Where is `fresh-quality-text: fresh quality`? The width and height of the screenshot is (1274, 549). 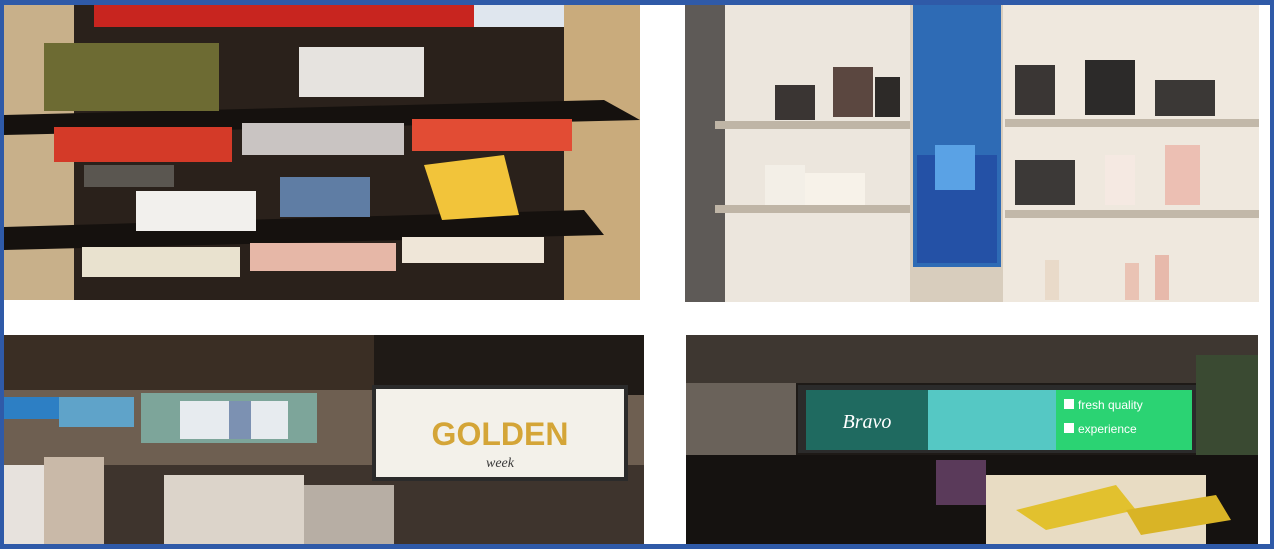 fresh-quality-text: fresh quality is located at coordinates (1110, 405).